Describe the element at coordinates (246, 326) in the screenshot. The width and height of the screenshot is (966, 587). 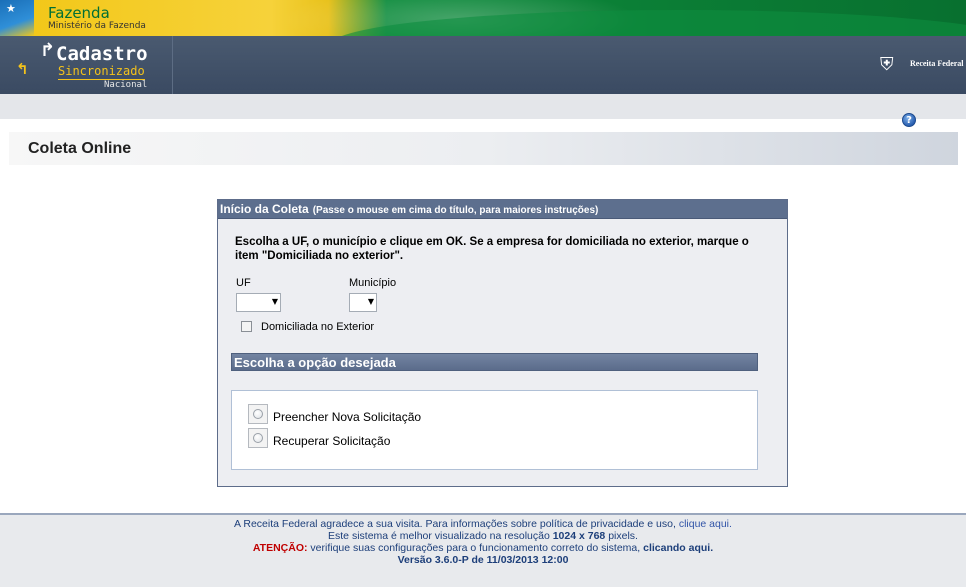
I see `domiciliada-checkbox` at that location.